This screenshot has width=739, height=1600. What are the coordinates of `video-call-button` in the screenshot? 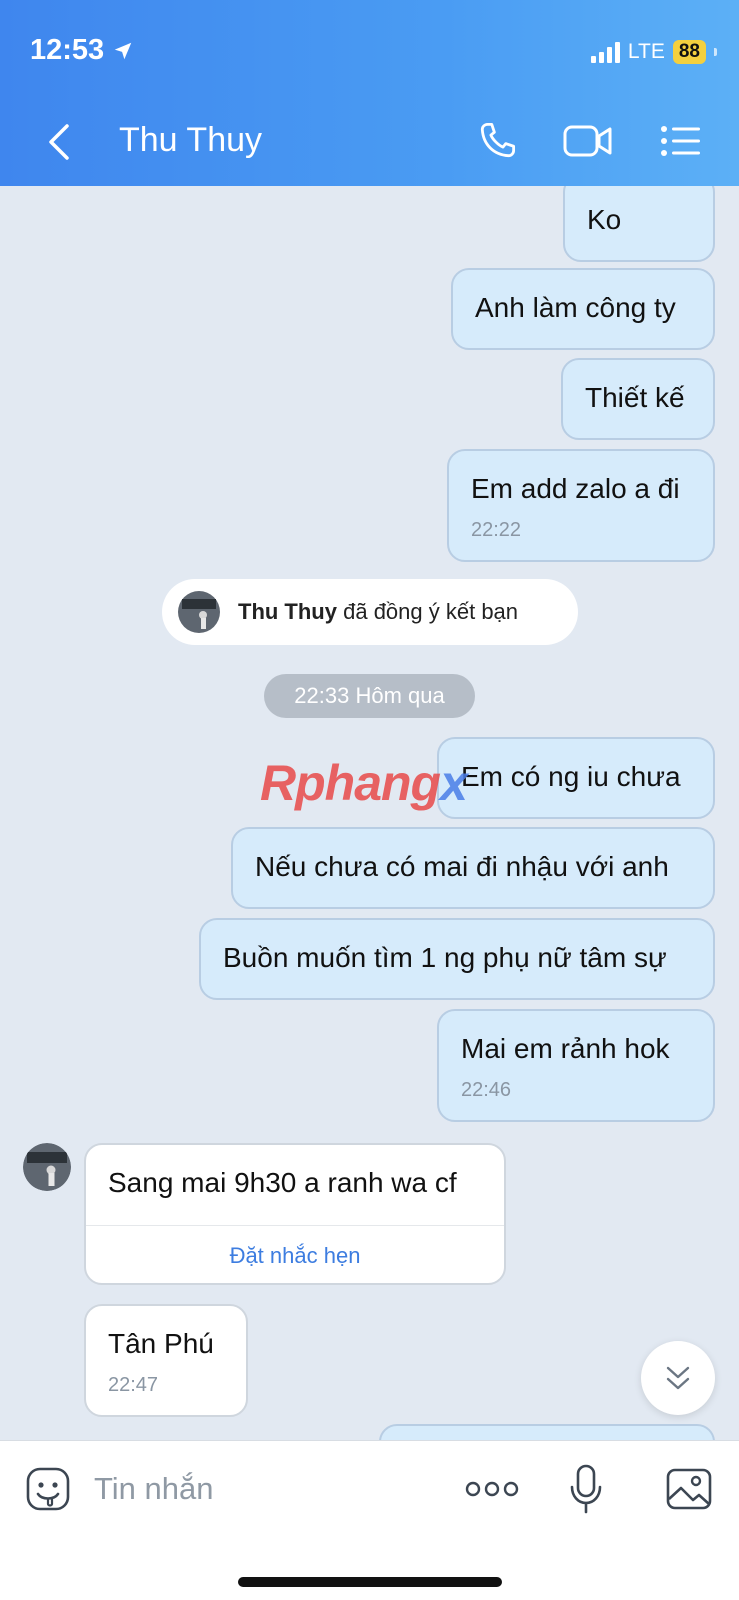 It's located at (588, 141).